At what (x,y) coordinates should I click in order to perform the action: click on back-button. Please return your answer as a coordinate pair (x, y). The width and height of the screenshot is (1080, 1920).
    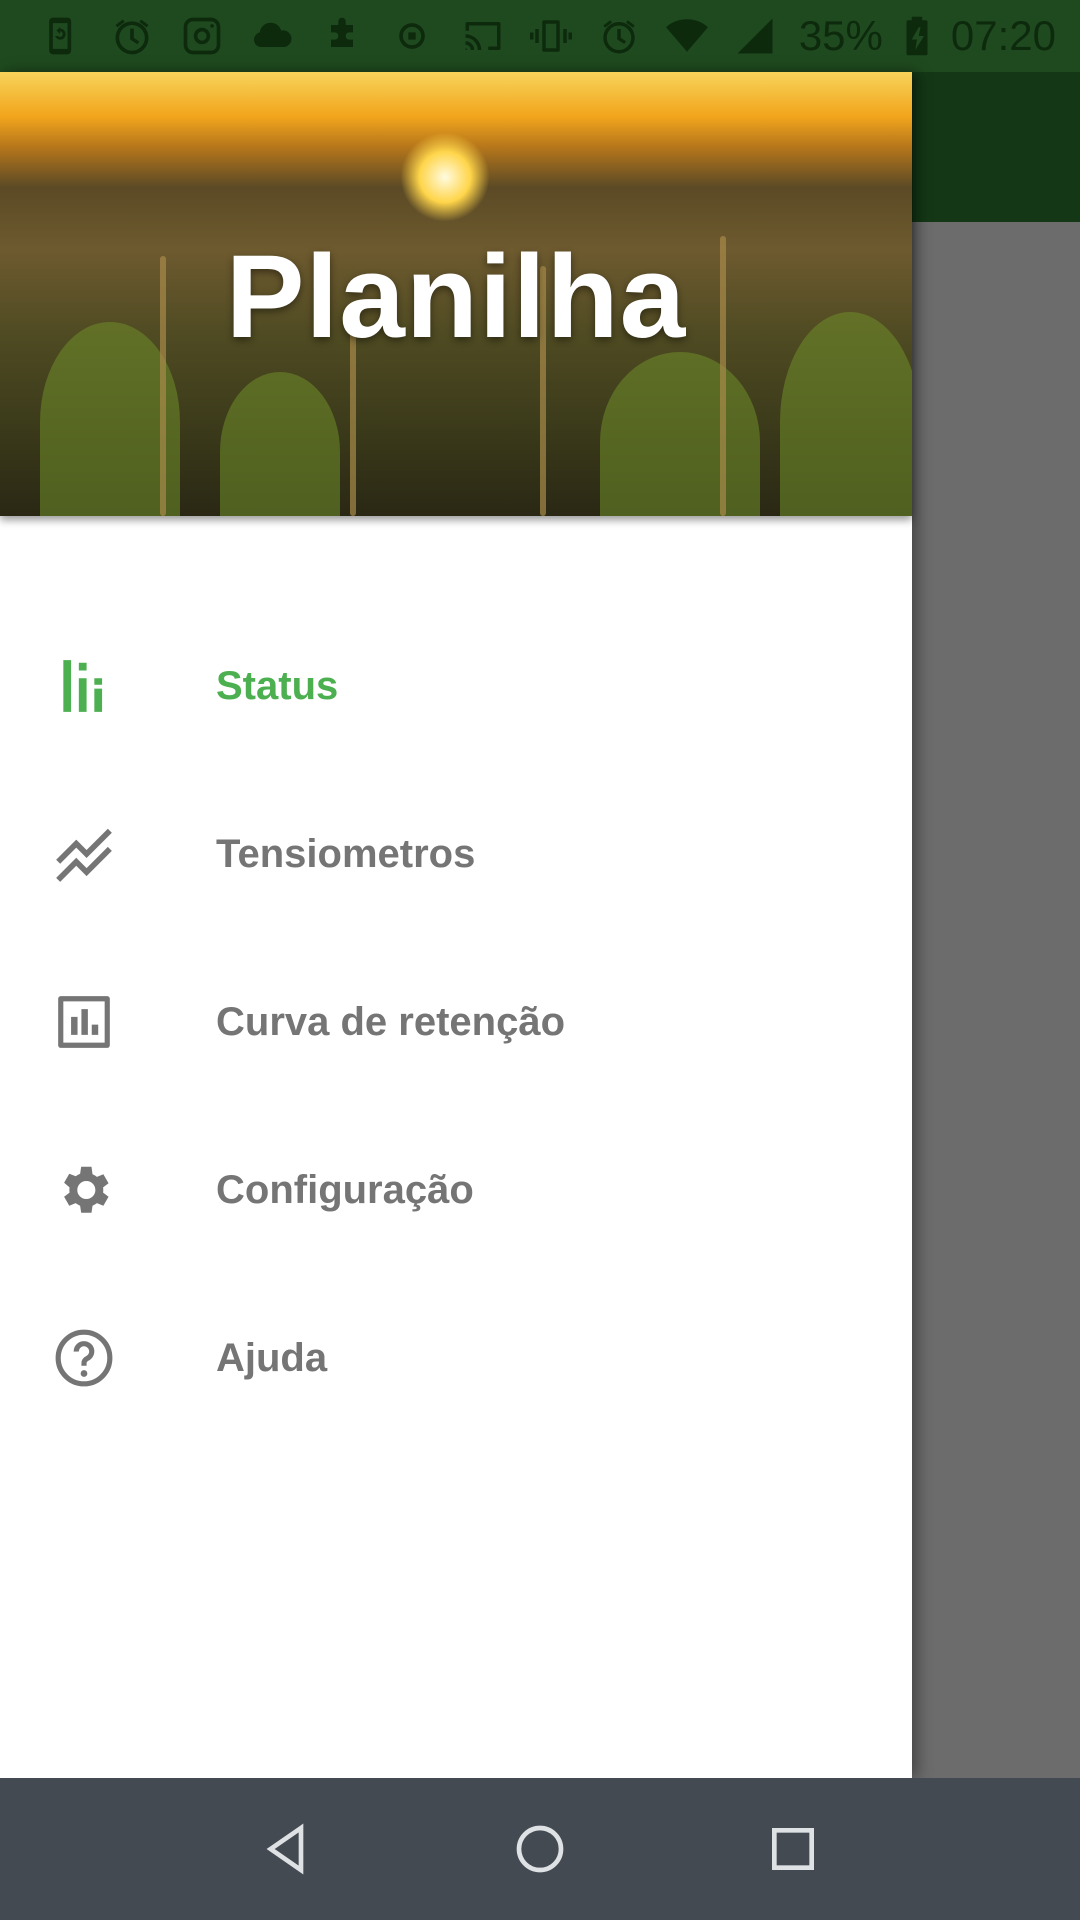
    Looking at the image, I should click on (287, 1849).